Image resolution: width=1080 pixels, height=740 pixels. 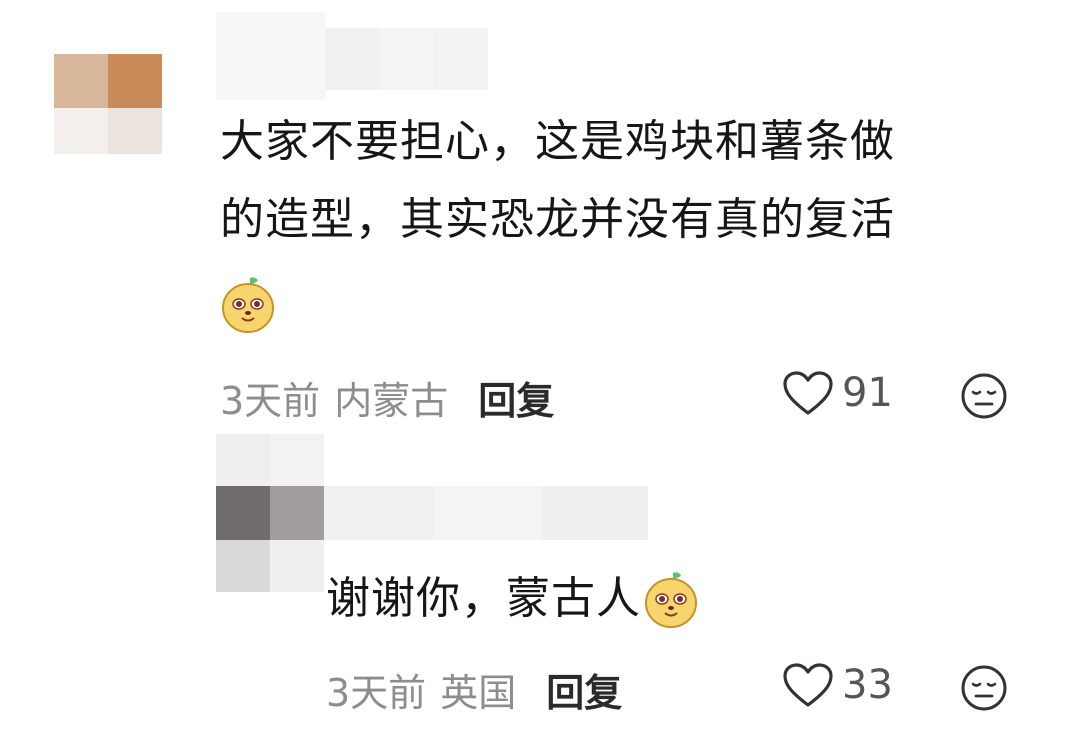 What do you see at coordinates (837, 685) in the screenshot?
I see `like-button: 33` at bounding box center [837, 685].